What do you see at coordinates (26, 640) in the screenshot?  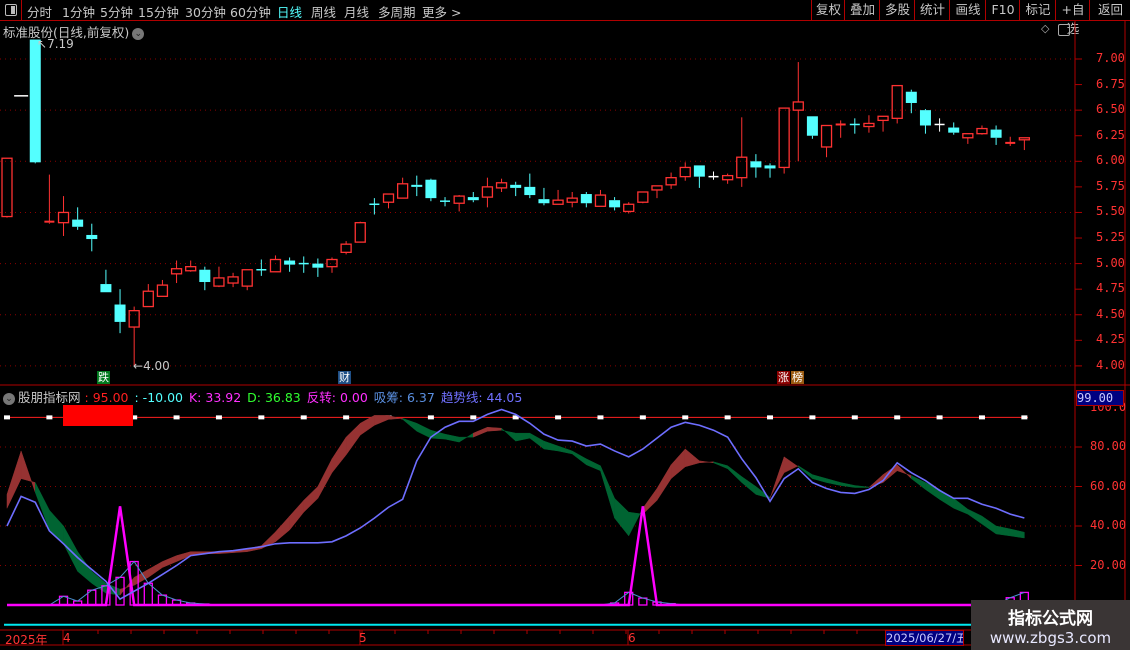 I see `date-axis-year: 2025年` at bounding box center [26, 640].